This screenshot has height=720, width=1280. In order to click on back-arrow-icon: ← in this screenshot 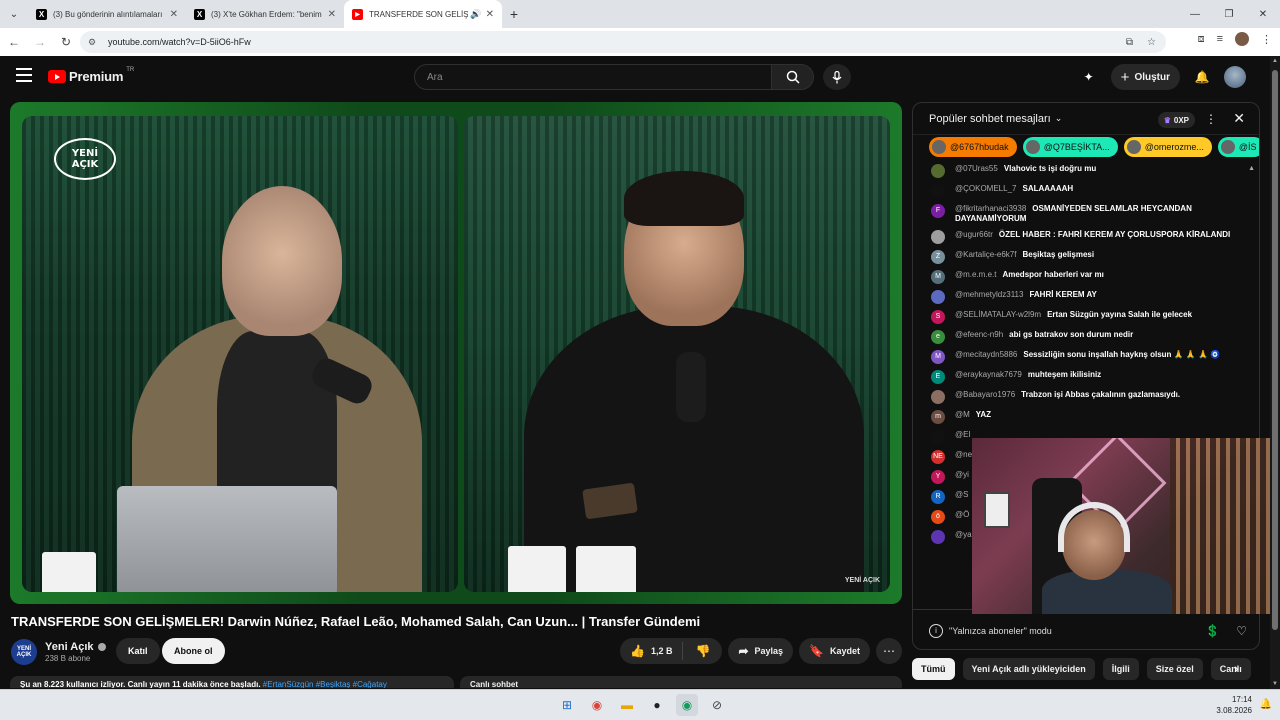, I will do `click(14, 42)`.